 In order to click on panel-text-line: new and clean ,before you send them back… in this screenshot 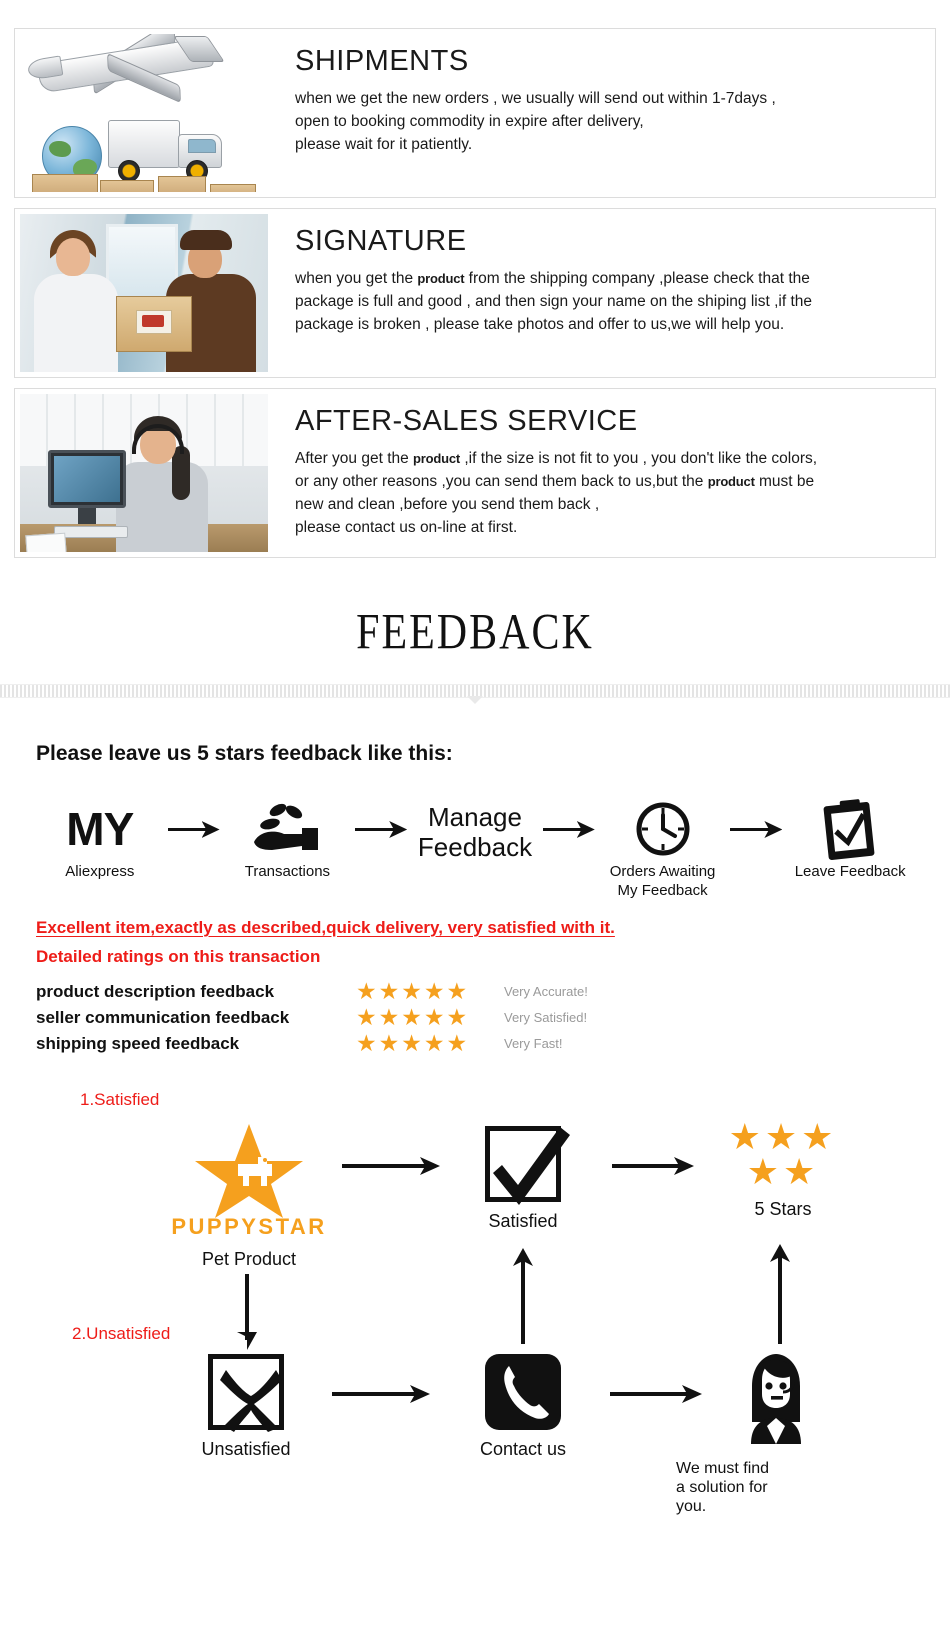, I will do `click(447, 504)`.